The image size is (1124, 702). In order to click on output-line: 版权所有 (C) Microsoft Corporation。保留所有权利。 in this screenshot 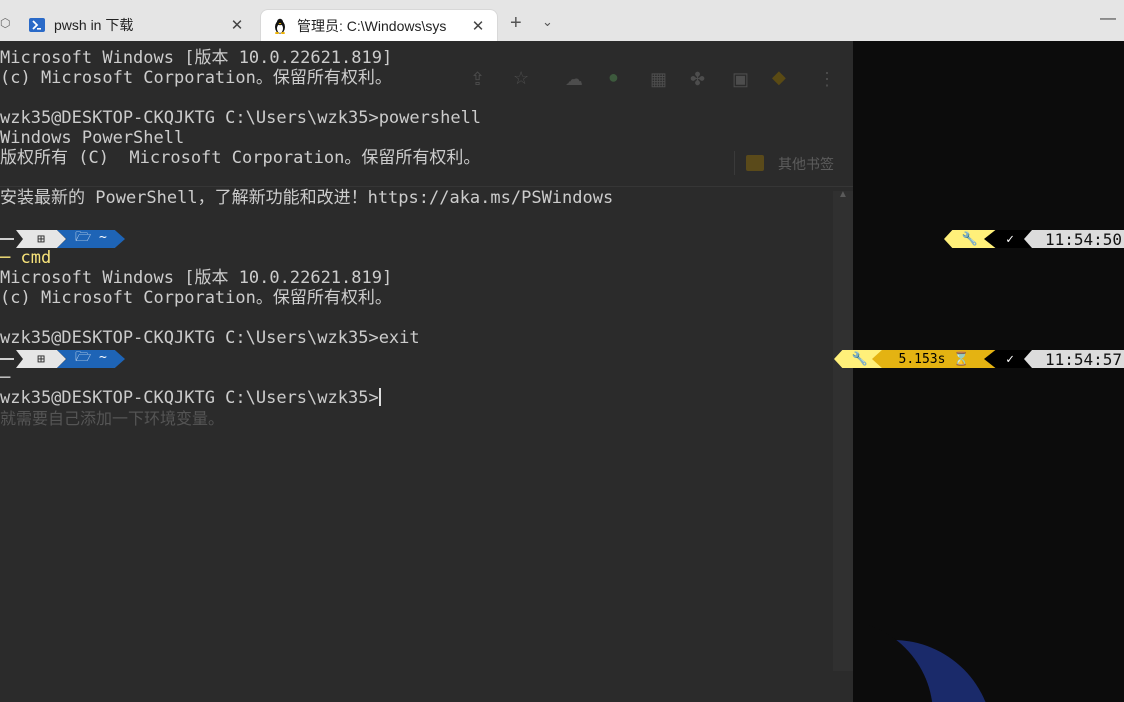, I will do `click(240, 158)`.